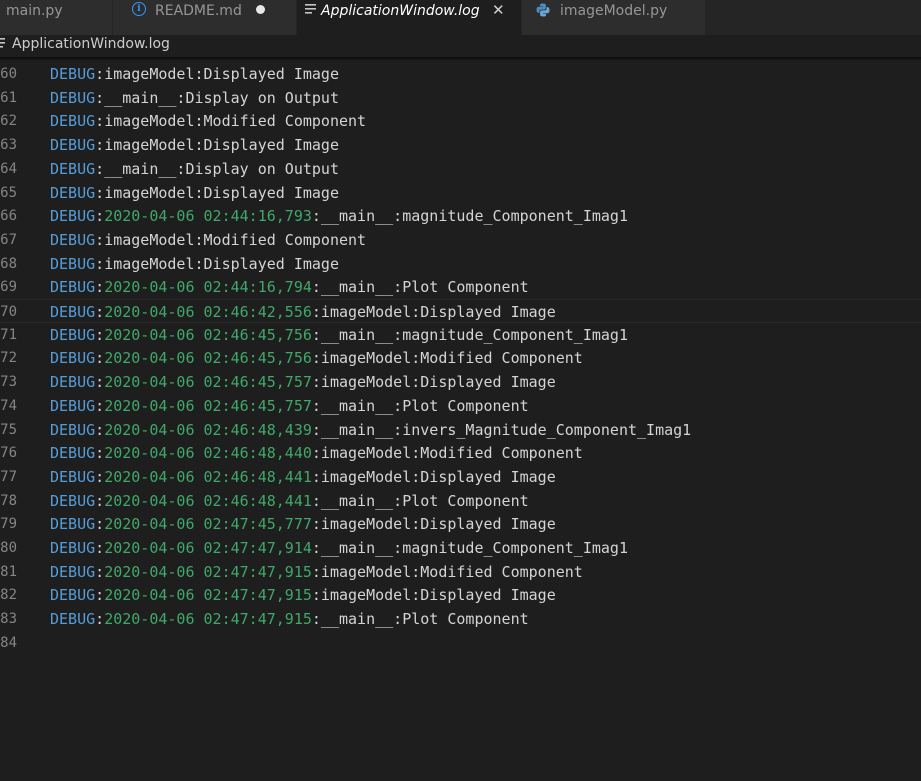 The height and width of the screenshot is (781, 921). What do you see at coordinates (8, 74) in the screenshot?
I see `line-number: 60` at bounding box center [8, 74].